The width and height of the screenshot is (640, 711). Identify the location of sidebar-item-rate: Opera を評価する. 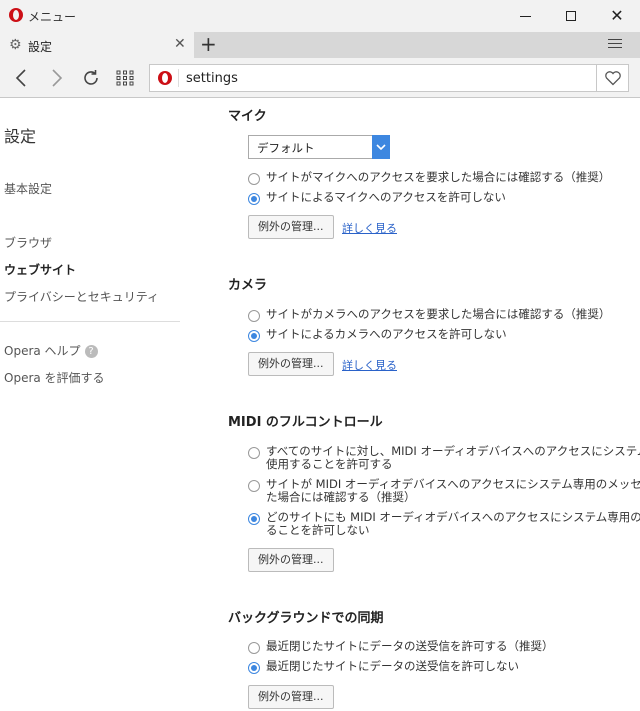
(54, 377).